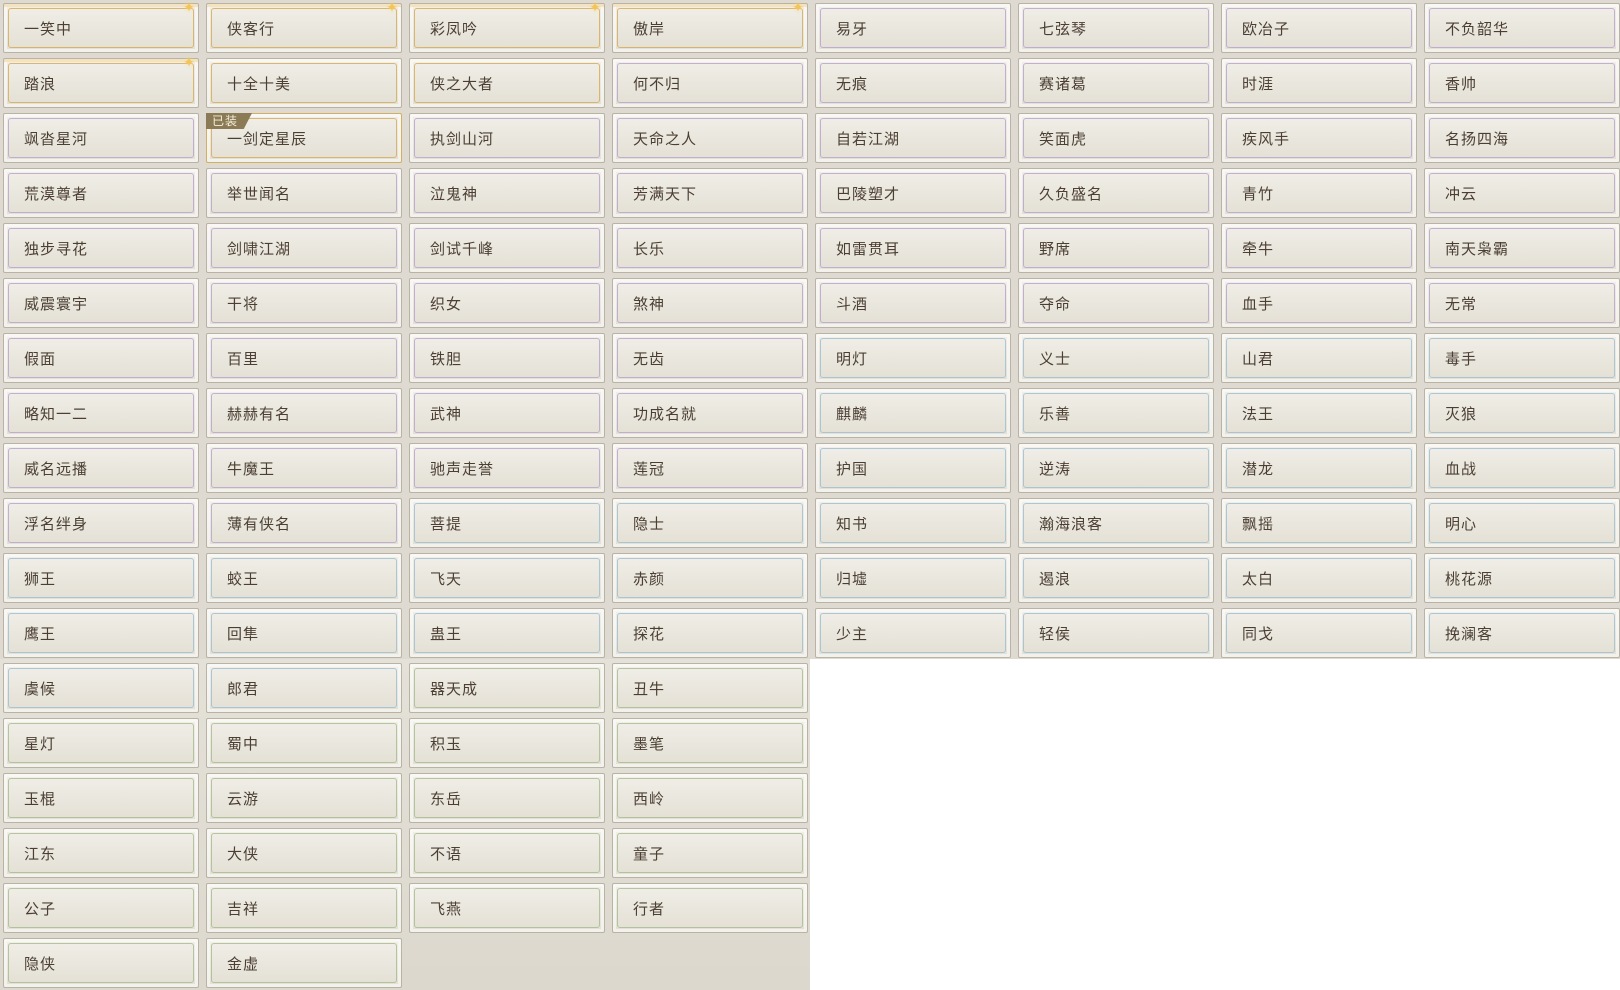  Describe the element at coordinates (1116, 83) in the screenshot. I see `title-tile: 赛诸葛` at that location.